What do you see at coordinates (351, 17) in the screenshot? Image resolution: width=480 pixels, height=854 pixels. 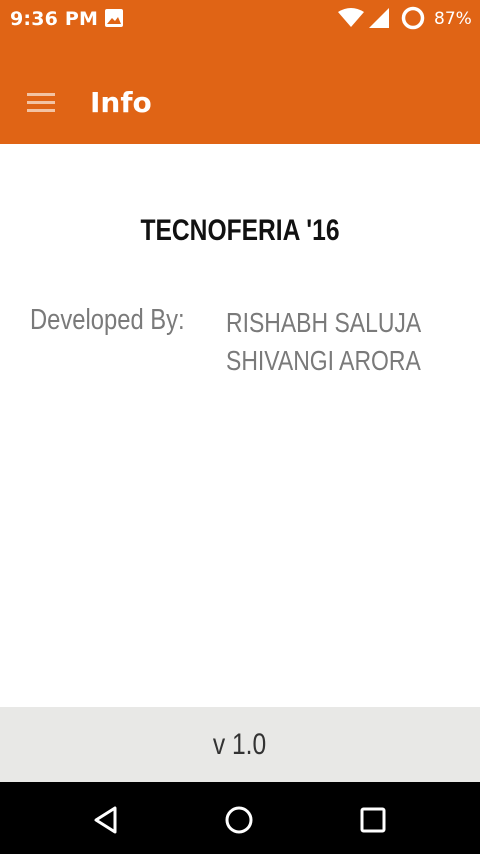 I see `wifi-icon` at bounding box center [351, 17].